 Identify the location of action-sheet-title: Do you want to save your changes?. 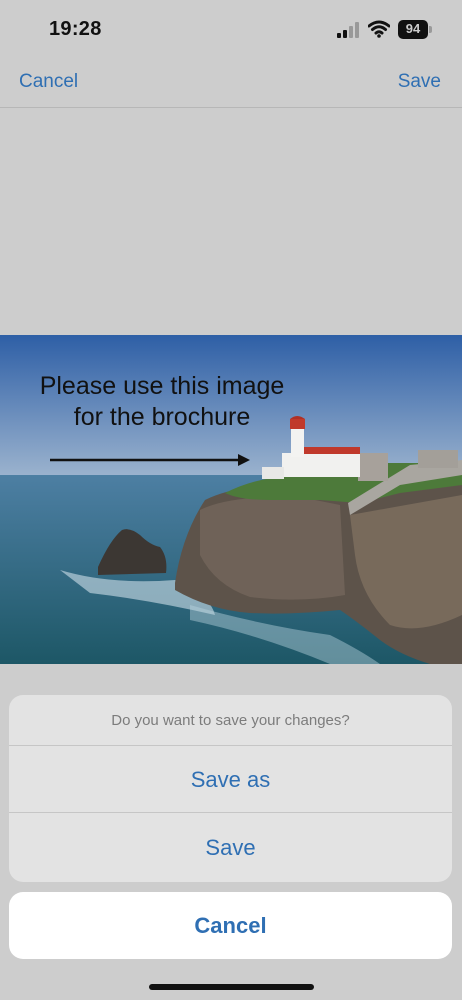
(230, 720).